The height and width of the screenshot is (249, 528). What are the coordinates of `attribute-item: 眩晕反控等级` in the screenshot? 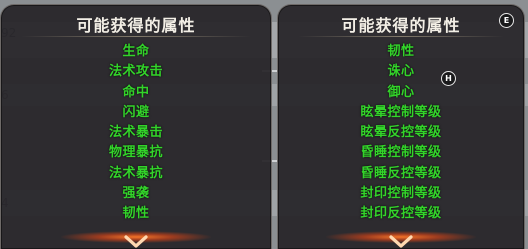 It's located at (401, 133).